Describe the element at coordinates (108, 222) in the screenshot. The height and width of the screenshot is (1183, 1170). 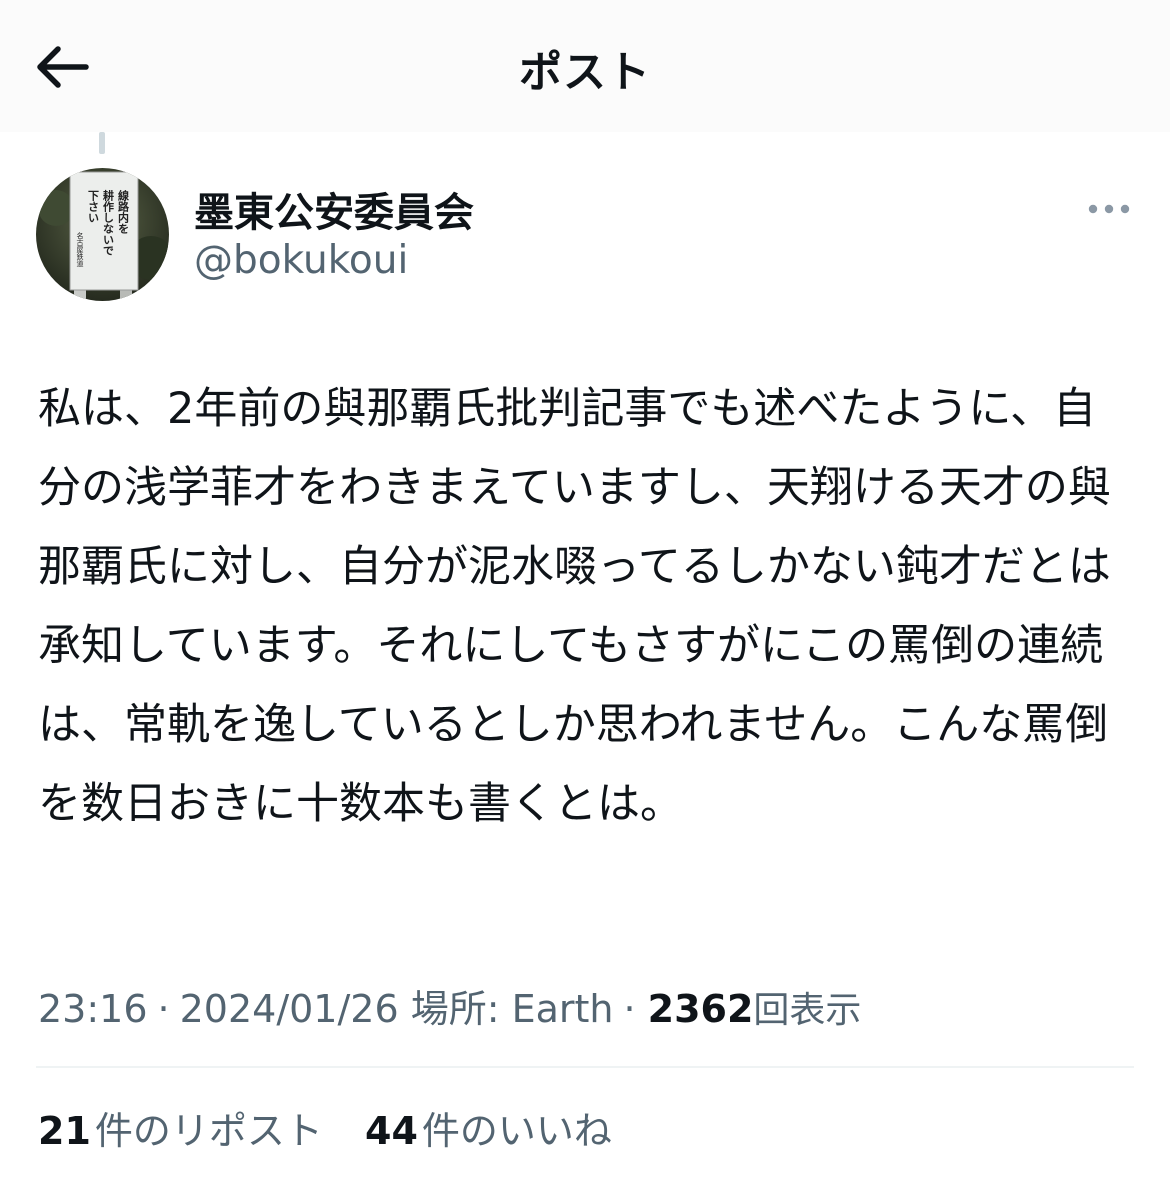
I see `avatar-sign-line-2: 耕作しないで` at that location.